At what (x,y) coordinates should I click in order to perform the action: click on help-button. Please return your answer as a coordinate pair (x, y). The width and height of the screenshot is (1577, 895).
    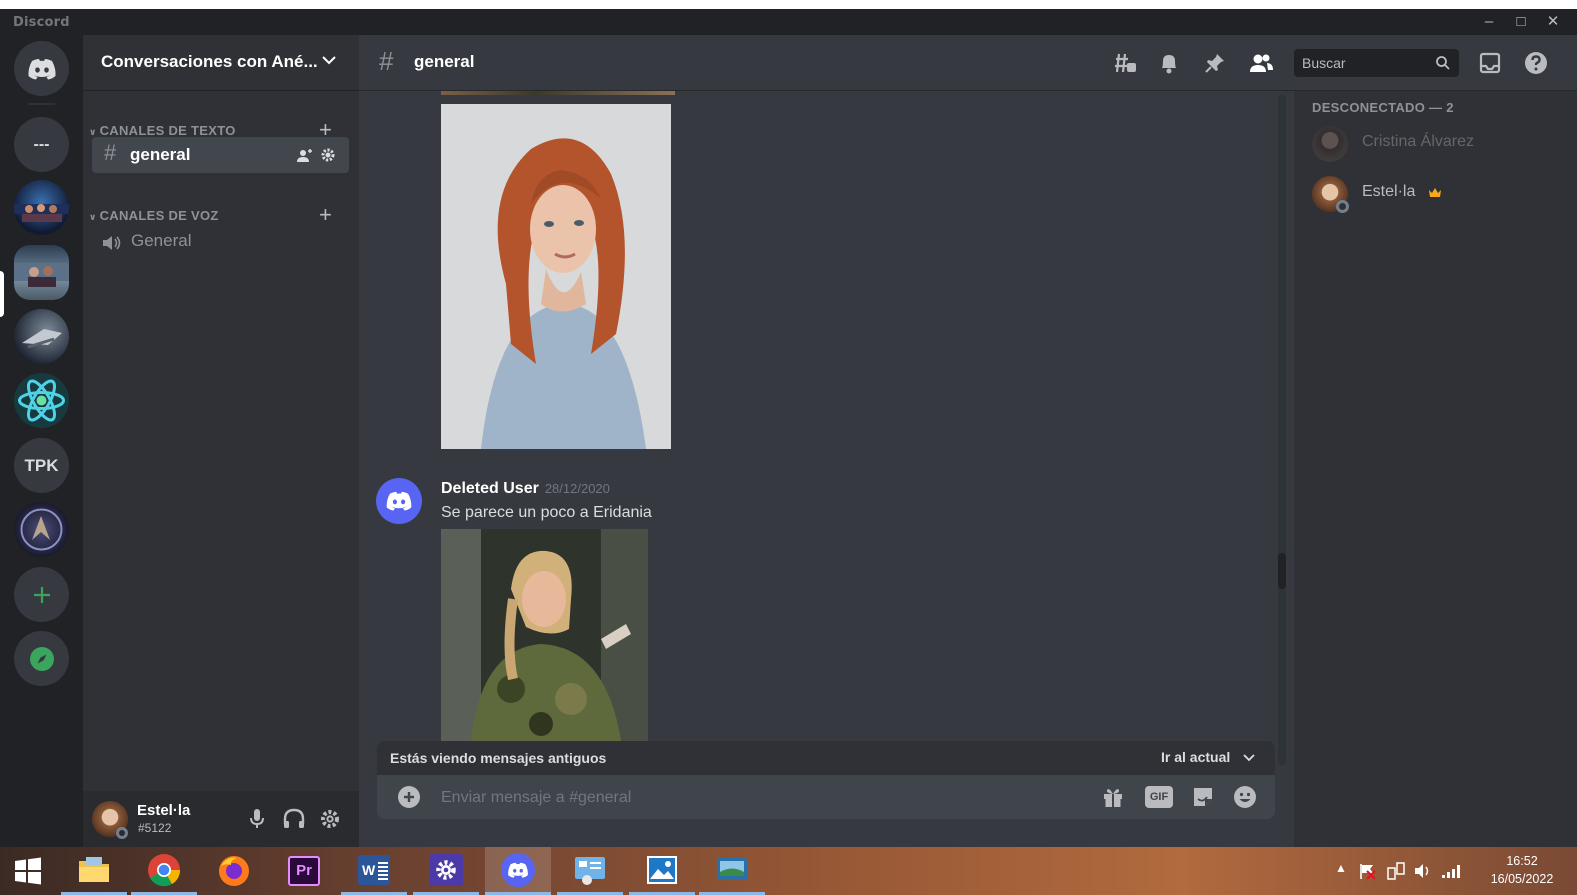
    Looking at the image, I should click on (1536, 63).